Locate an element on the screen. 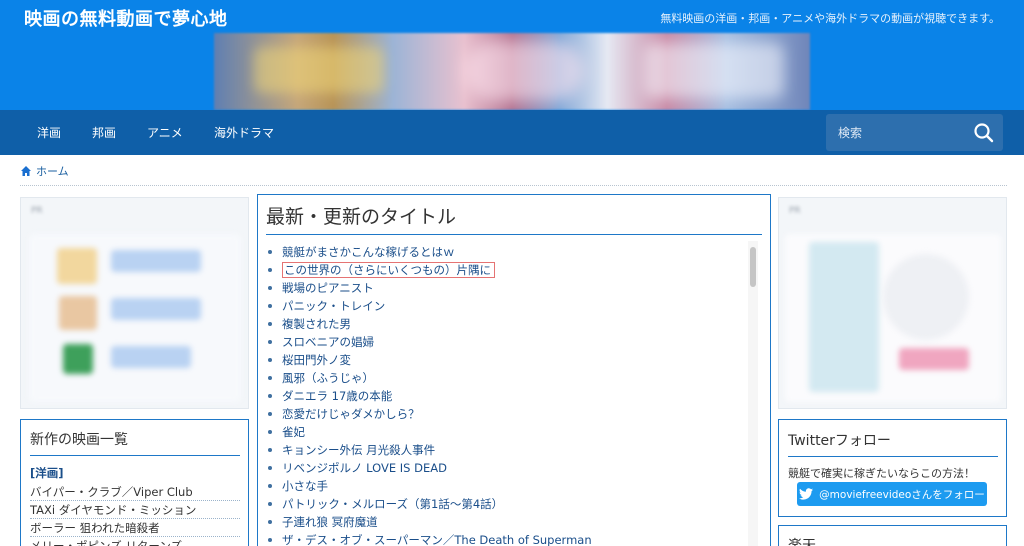 The image size is (1024, 546). list-item: 戦場のピアニスト is located at coordinates (508, 288).